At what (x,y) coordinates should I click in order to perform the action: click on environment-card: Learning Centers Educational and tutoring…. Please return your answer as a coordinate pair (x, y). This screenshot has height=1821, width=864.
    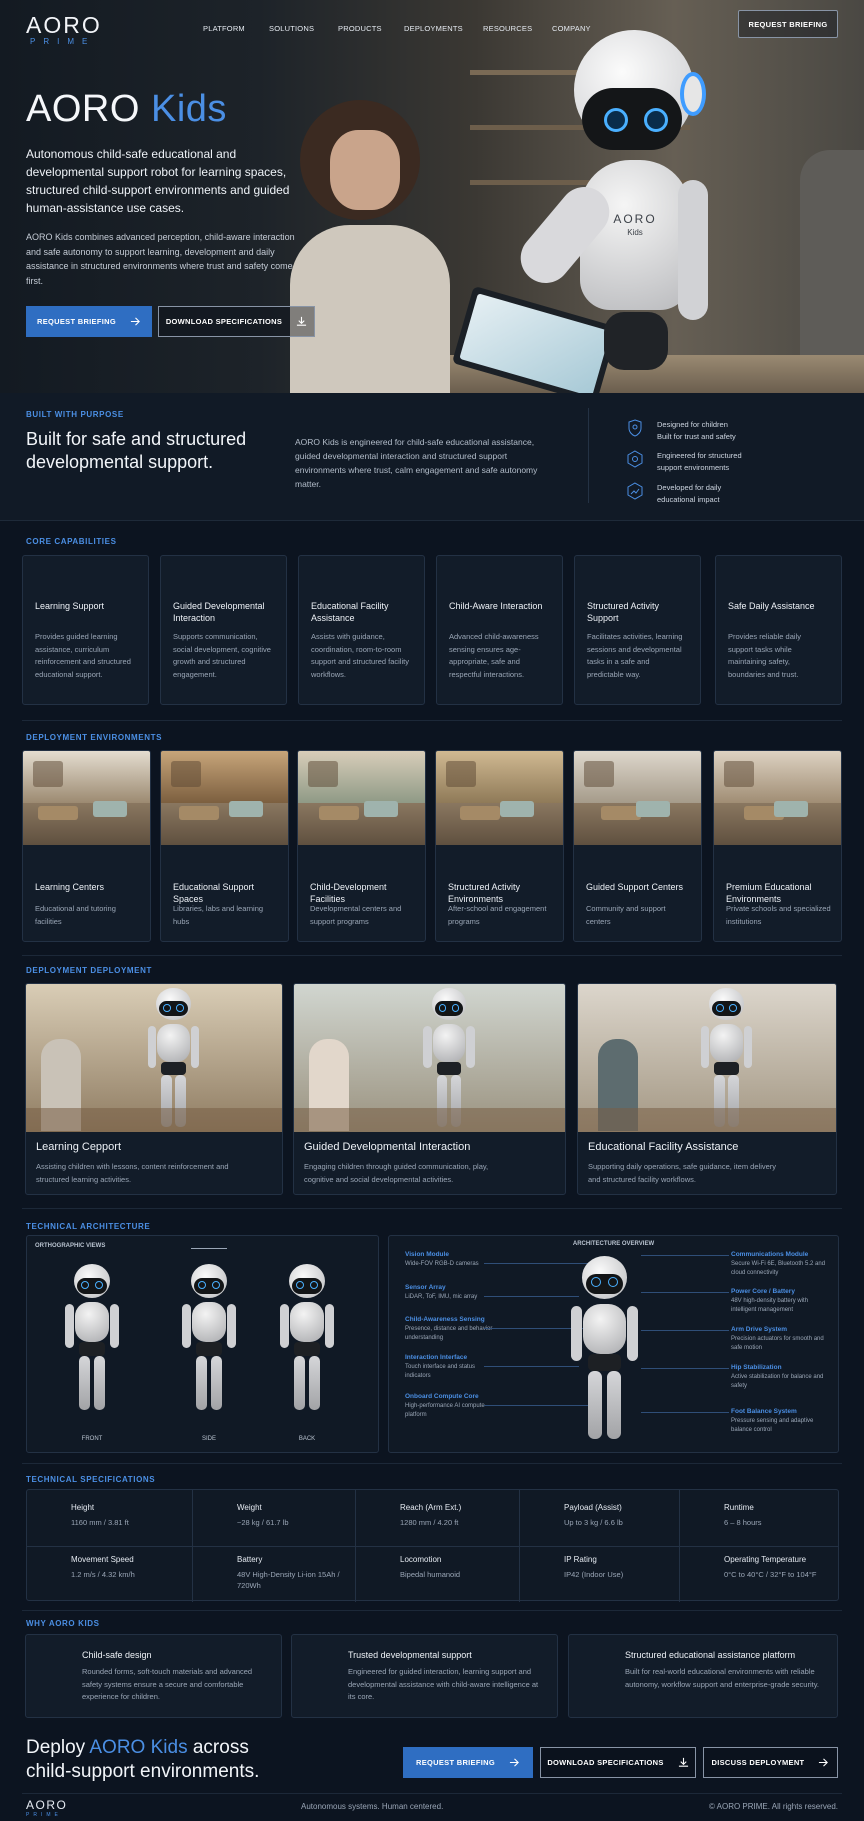
    Looking at the image, I should click on (86, 846).